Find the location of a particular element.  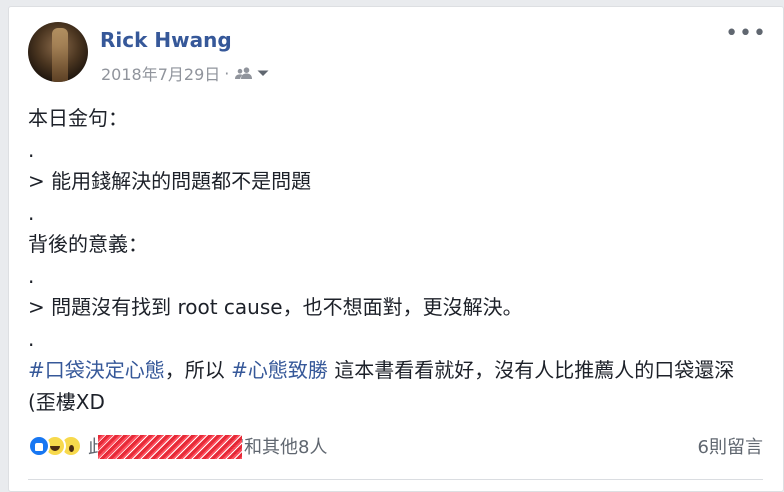

post-meta: 2018年7月29日 · is located at coordinates (185, 73).